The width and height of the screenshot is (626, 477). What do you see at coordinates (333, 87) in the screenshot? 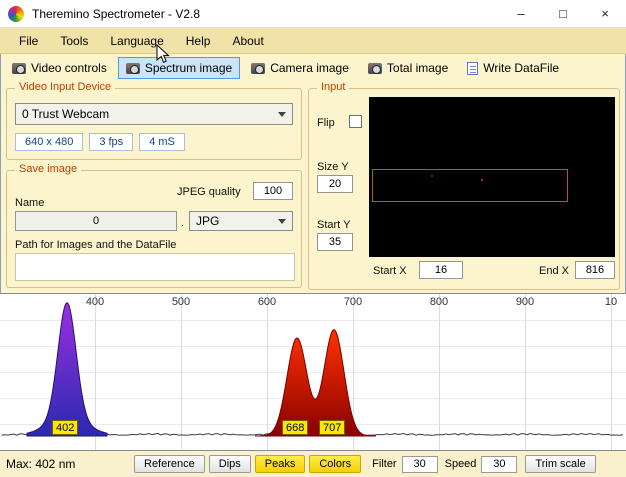
I see `group-title: Input` at bounding box center [333, 87].